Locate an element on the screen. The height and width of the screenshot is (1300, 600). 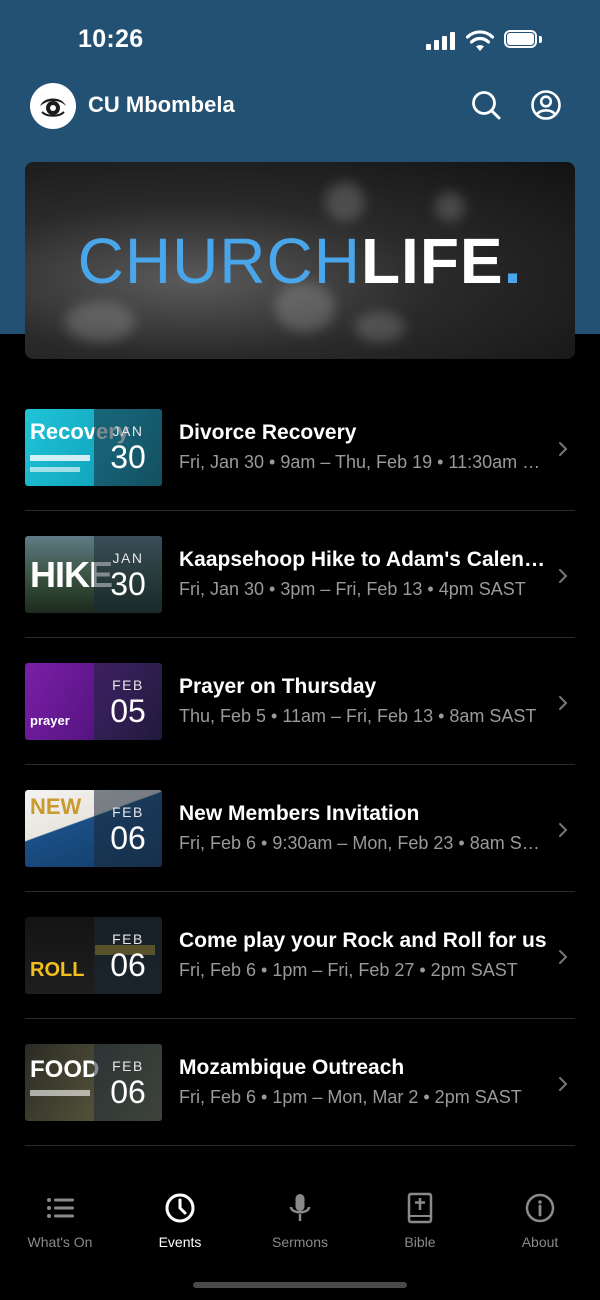
church-name: CU Mbombela is located at coordinates (161, 104).